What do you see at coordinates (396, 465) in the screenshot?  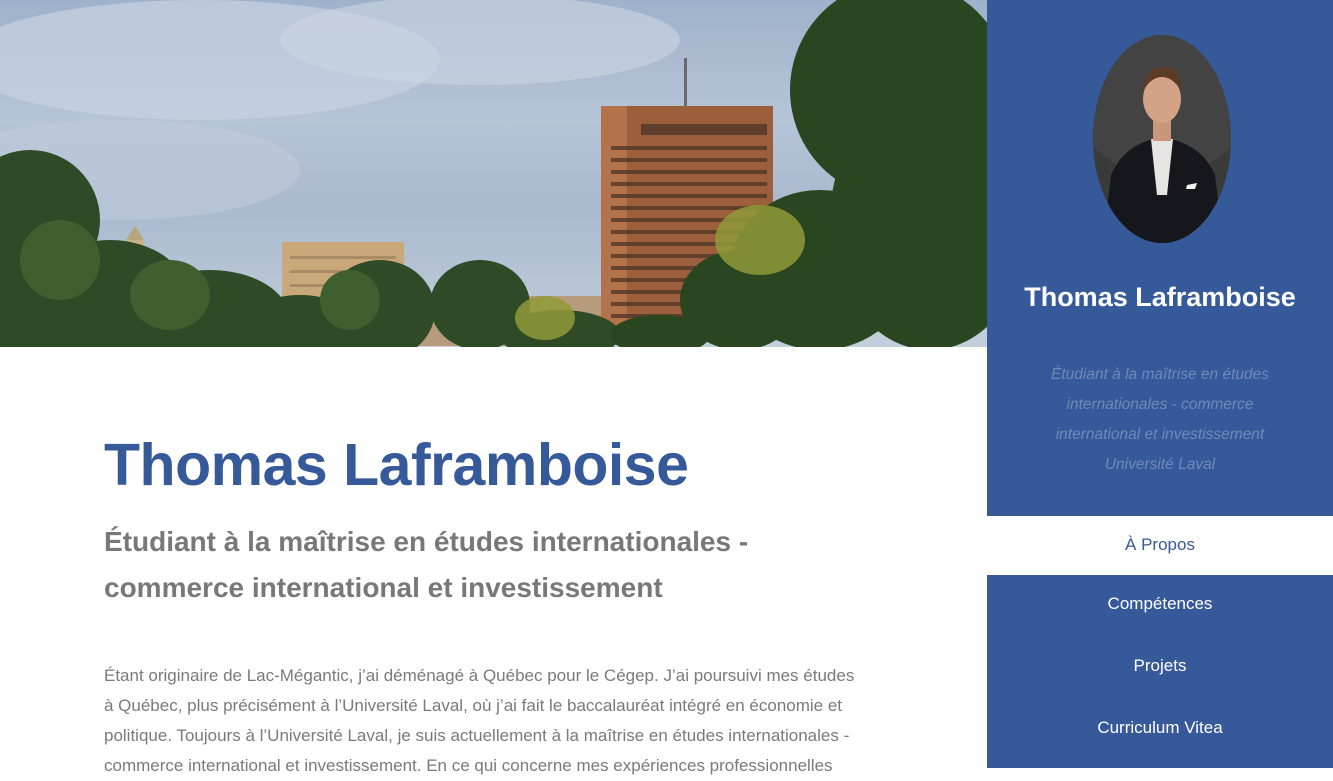 I see `page-title: Thomas Laframboise` at bounding box center [396, 465].